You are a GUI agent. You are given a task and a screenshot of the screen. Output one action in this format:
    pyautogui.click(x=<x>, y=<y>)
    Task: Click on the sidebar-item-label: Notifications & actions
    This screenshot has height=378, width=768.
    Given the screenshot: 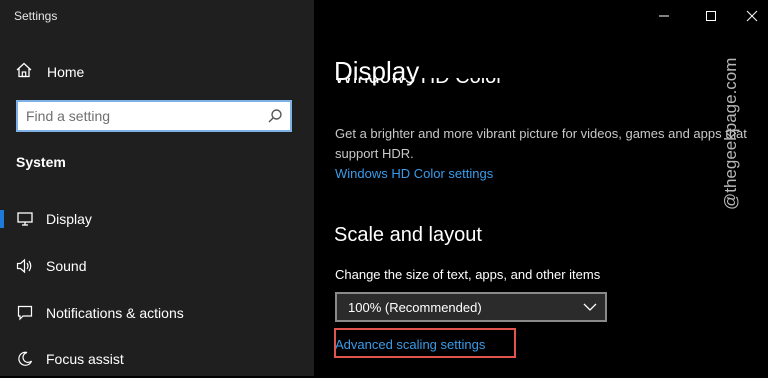 What is the action you would take?
    pyautogui.click(x=115, y=313)
    